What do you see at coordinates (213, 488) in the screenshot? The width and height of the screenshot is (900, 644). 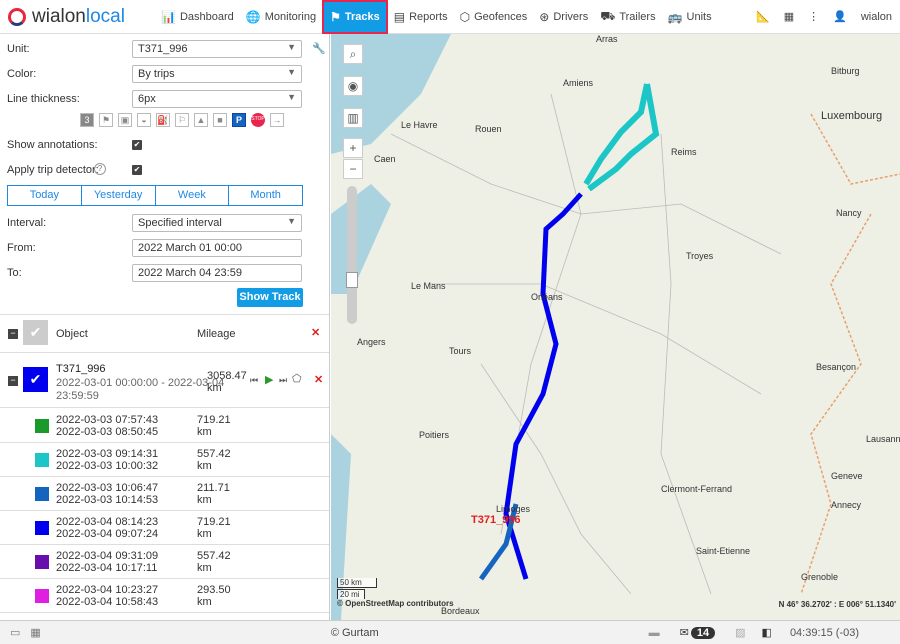 I see `trip-mileage: 211.71` at bounding box center [213, 488].